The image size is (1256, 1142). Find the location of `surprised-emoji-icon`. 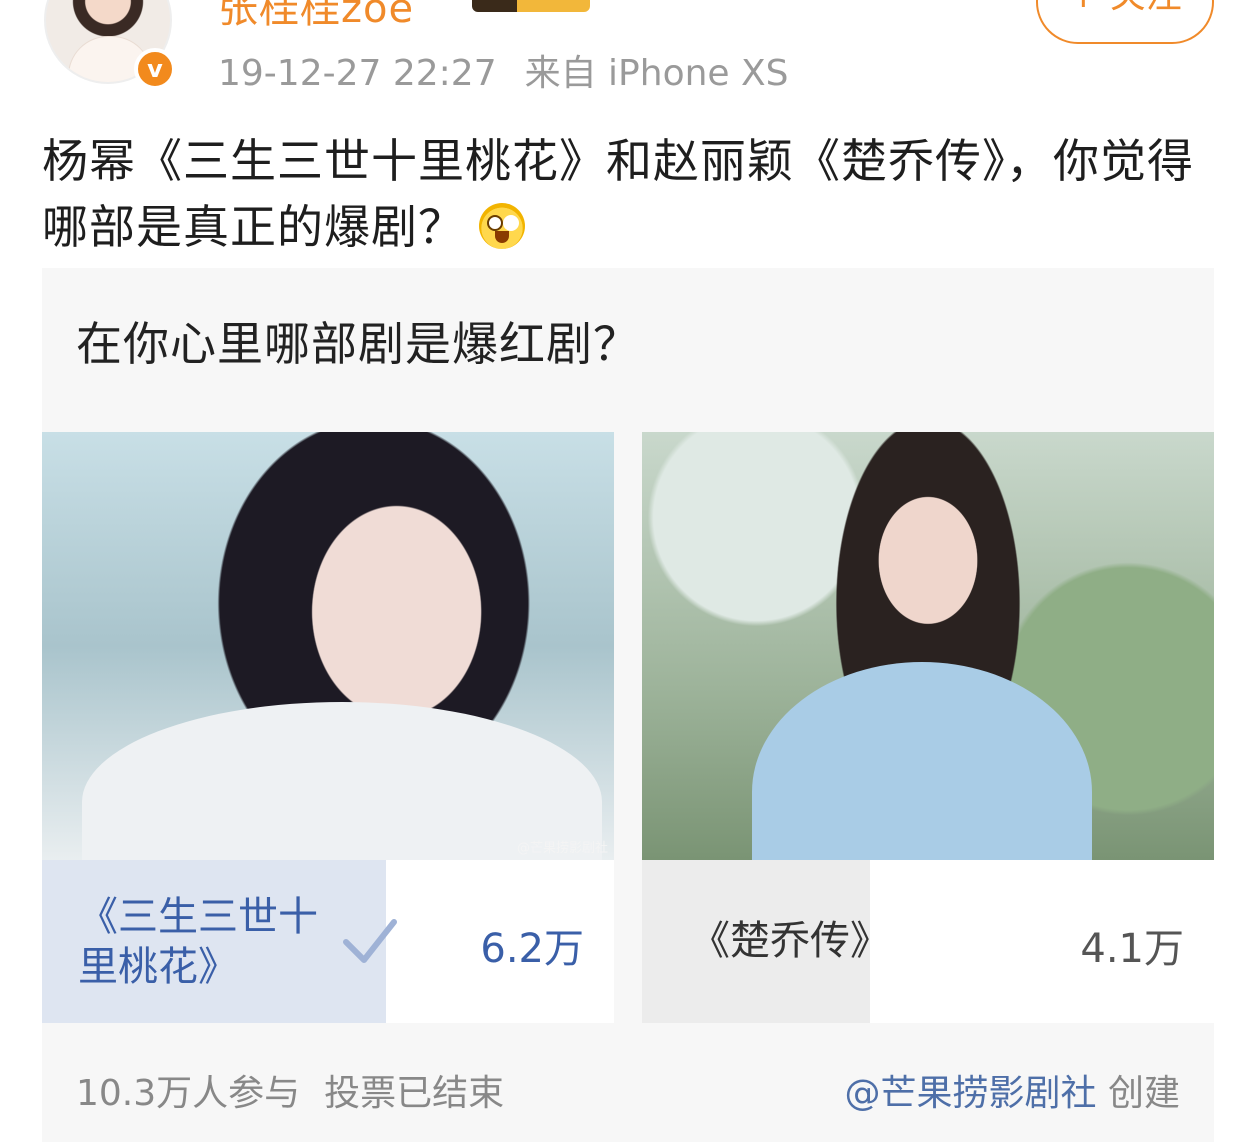

surprised-emoji-icon is located at coordinates (502, 226).